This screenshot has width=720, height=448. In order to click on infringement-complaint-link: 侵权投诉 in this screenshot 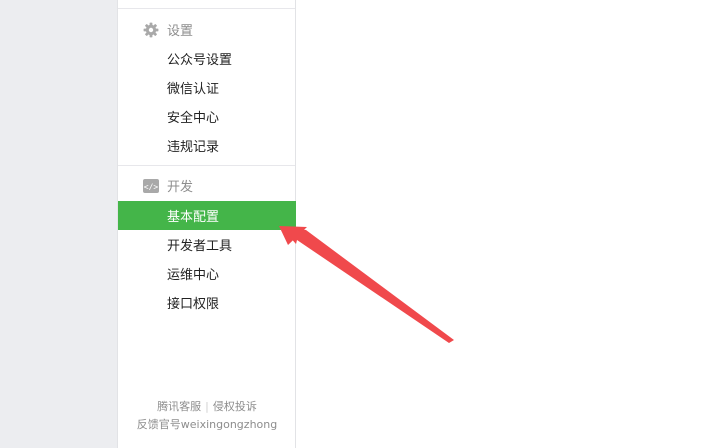, I will do `click(235, 406)`.